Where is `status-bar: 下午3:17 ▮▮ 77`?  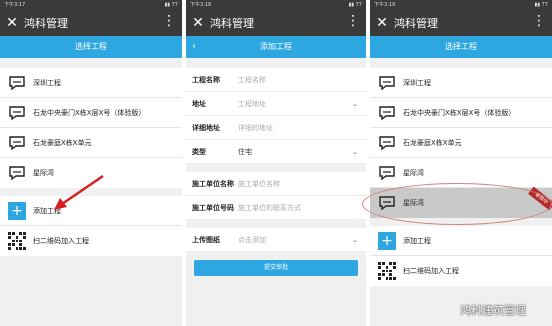 status-bar: 下午3:17 ▮▮ 77 is located at coordinates (91, 5).